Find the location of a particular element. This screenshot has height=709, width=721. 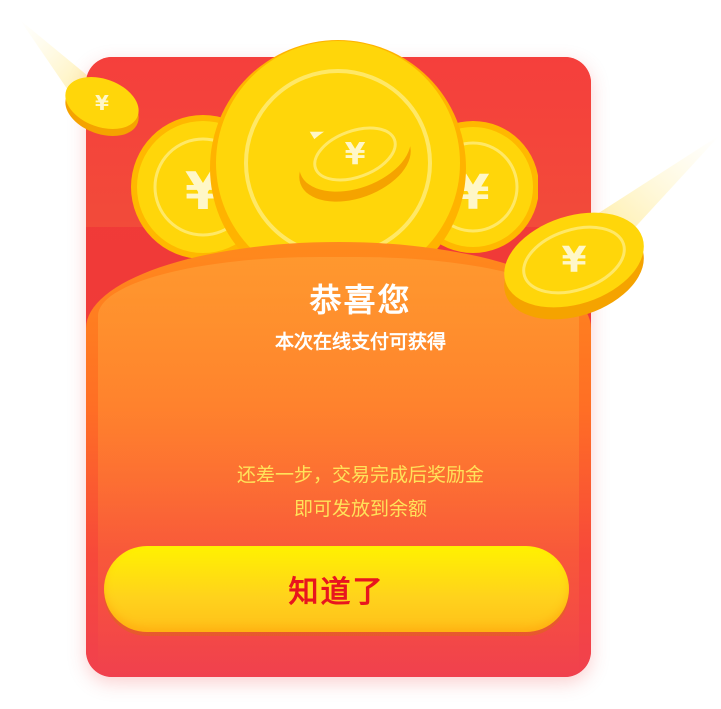

message-line-1: 还差一步，交易完成后奖励金 is located at coordinates (360, 475).